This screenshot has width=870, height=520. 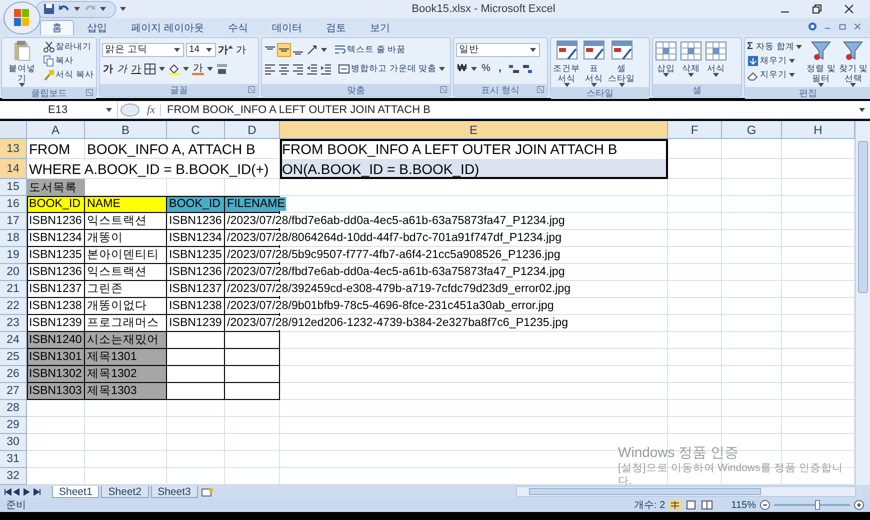 What do you see at coordinates (859, 505) in the screenshot?
I see `zoom-in-icon` at bounding box center [859, 505].